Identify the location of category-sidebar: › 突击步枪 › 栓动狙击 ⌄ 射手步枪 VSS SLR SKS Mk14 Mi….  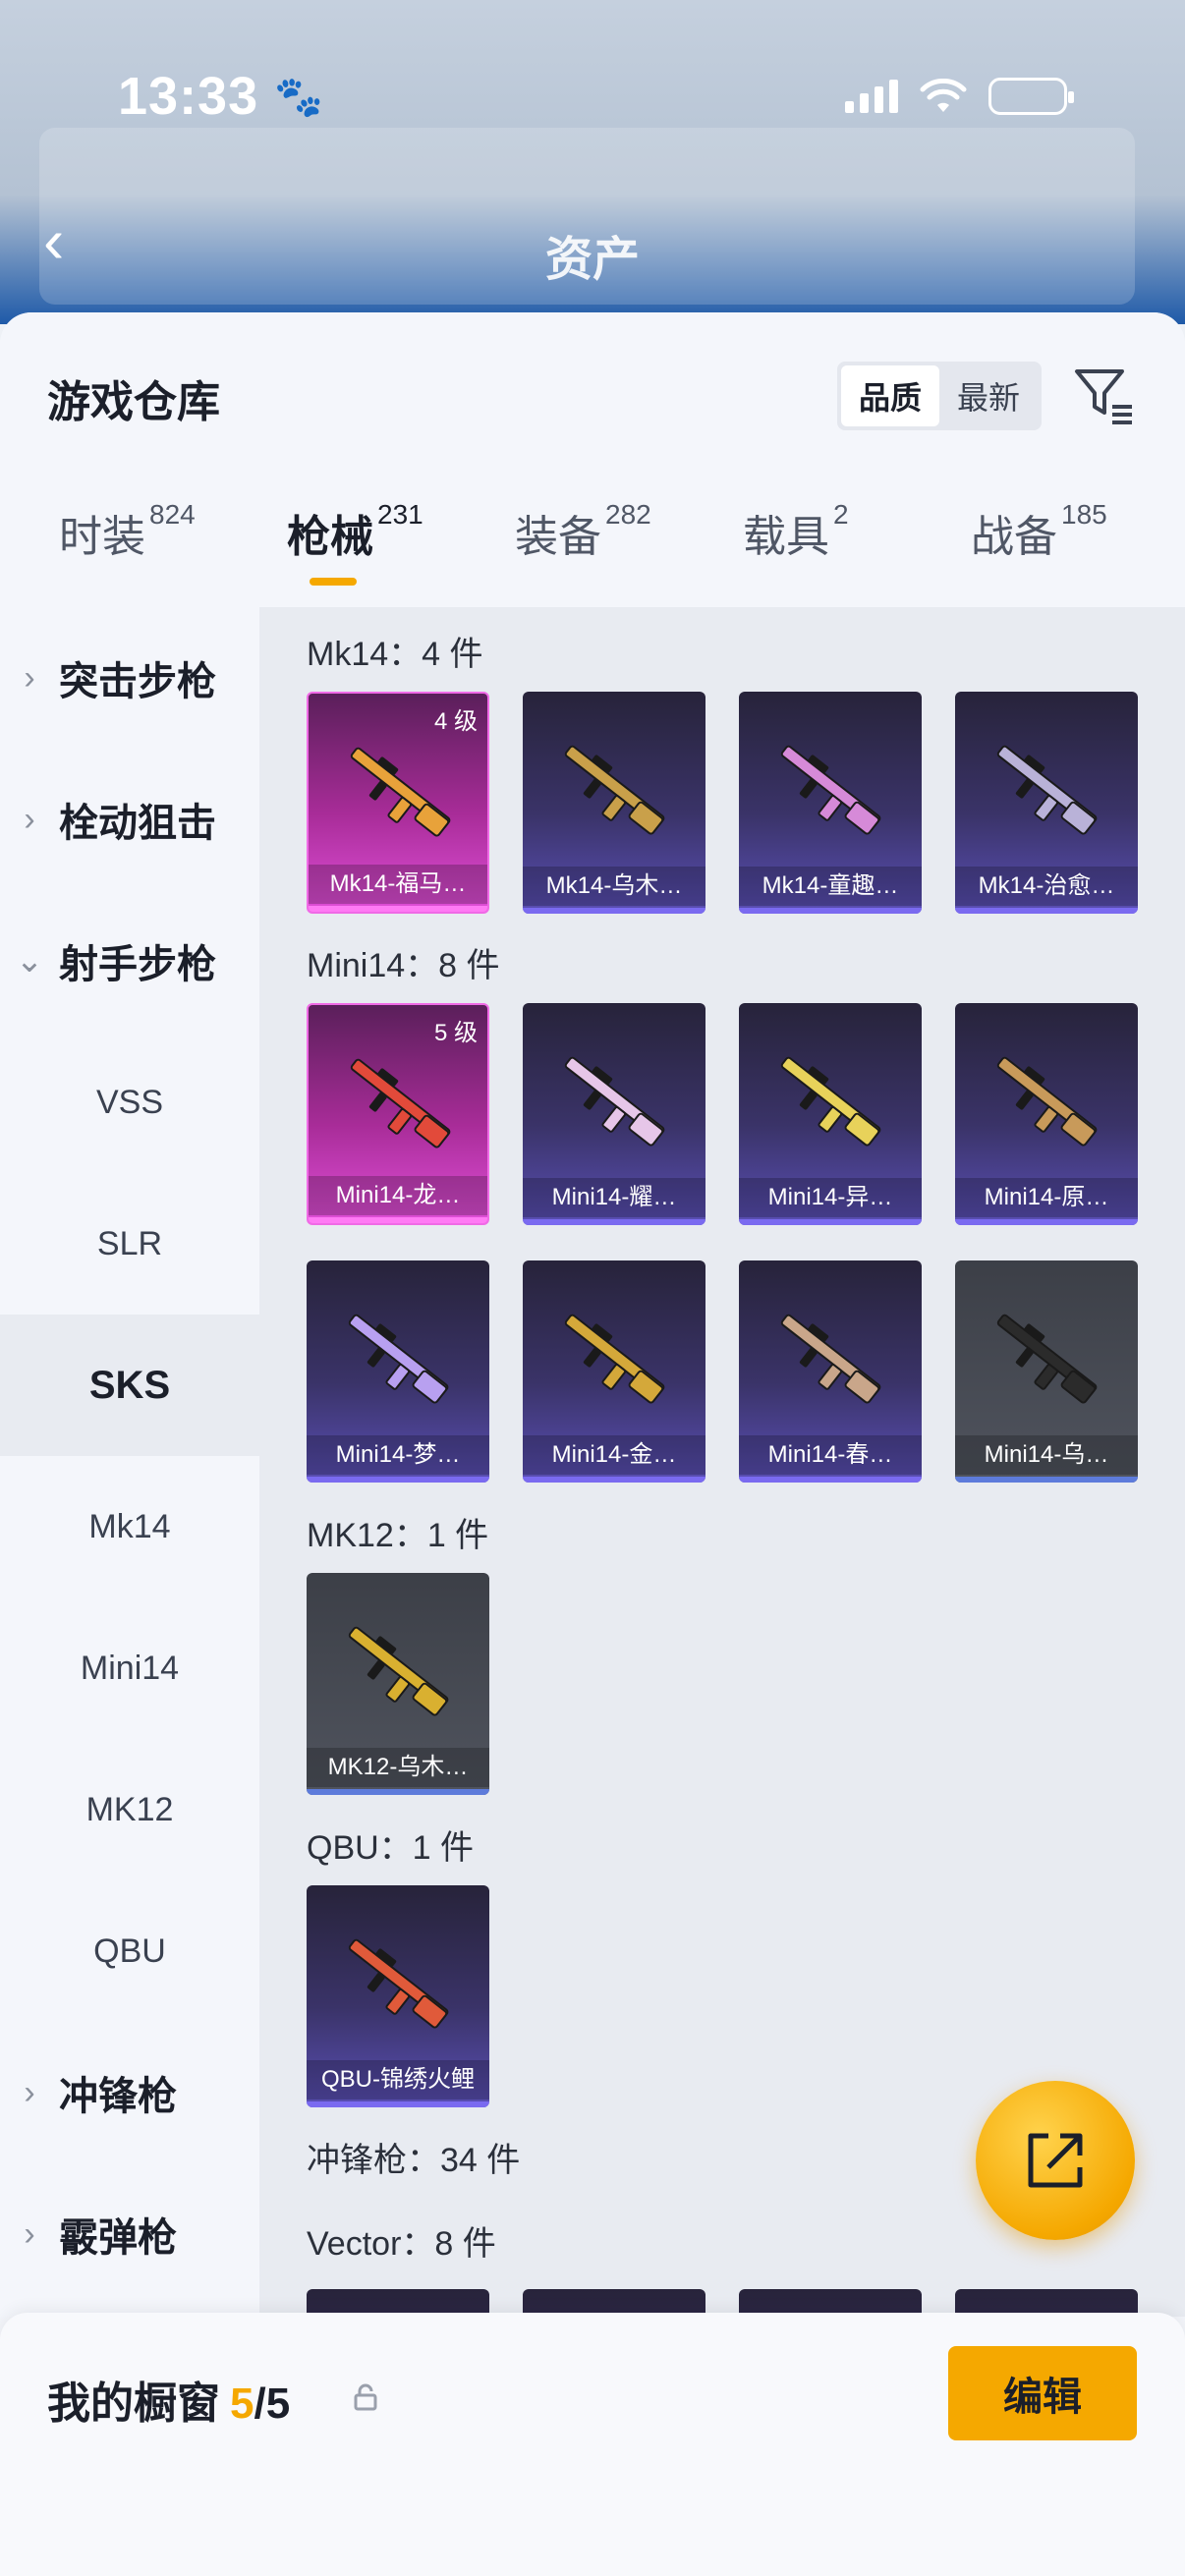
(130, 1462).